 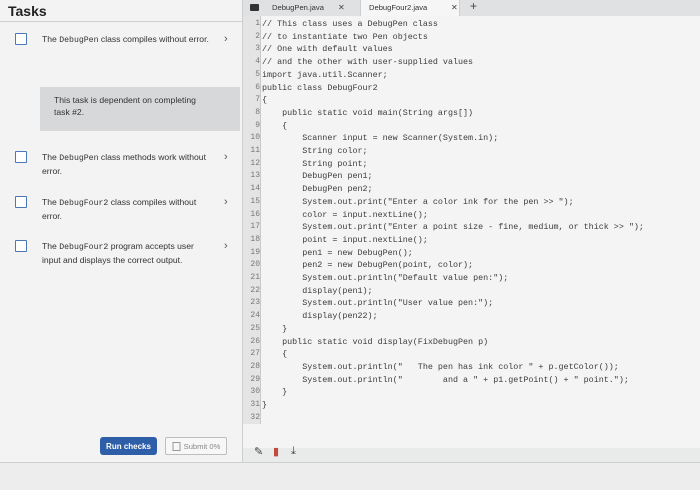 What do you see at coordinates (255, 404) in the screenshot?
I see `line-number: 31` at bounding box center [255, 404].